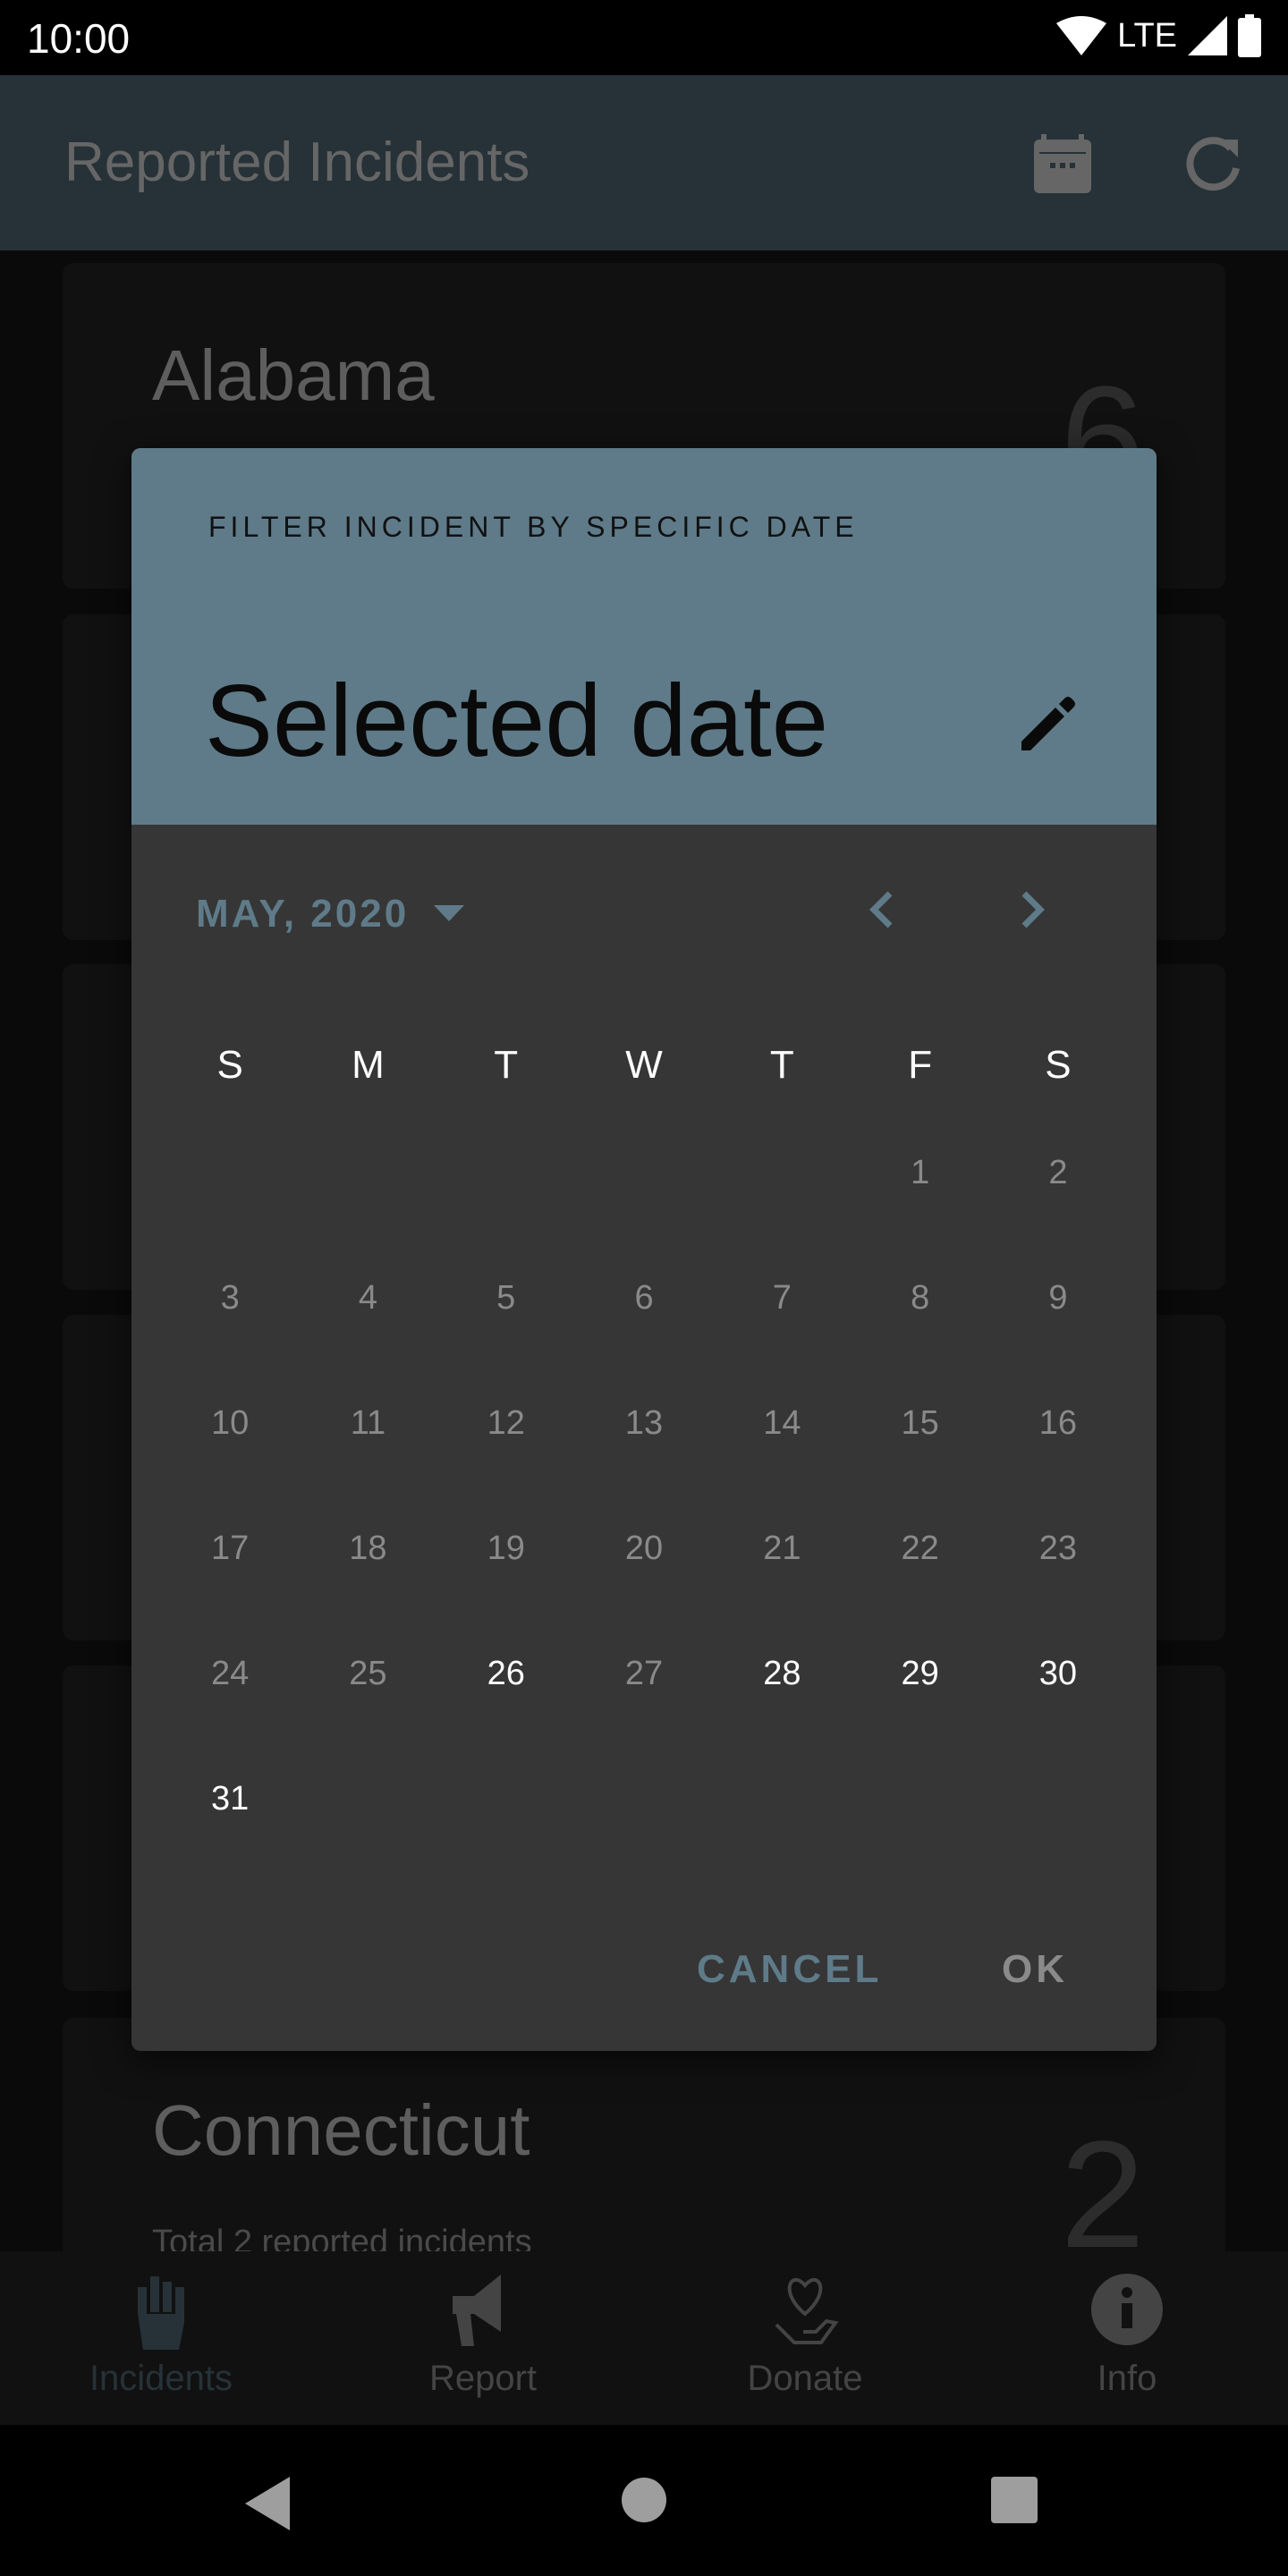  Describe the element at coordinates (644, 162) in the screenshot. I see `app-bar: Reported Incidents` at that location.